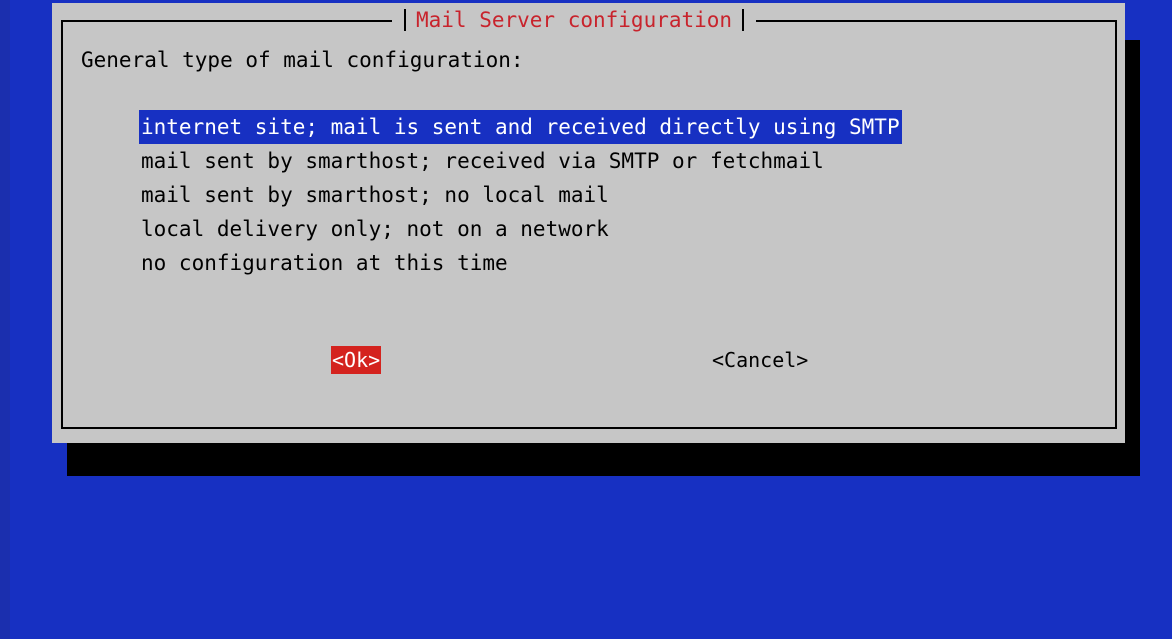 This screenshot has width=1172, height=639. Describe the element at coordinates (5, 319) in the screenshot. I see `terminal-left-edge` at that location.